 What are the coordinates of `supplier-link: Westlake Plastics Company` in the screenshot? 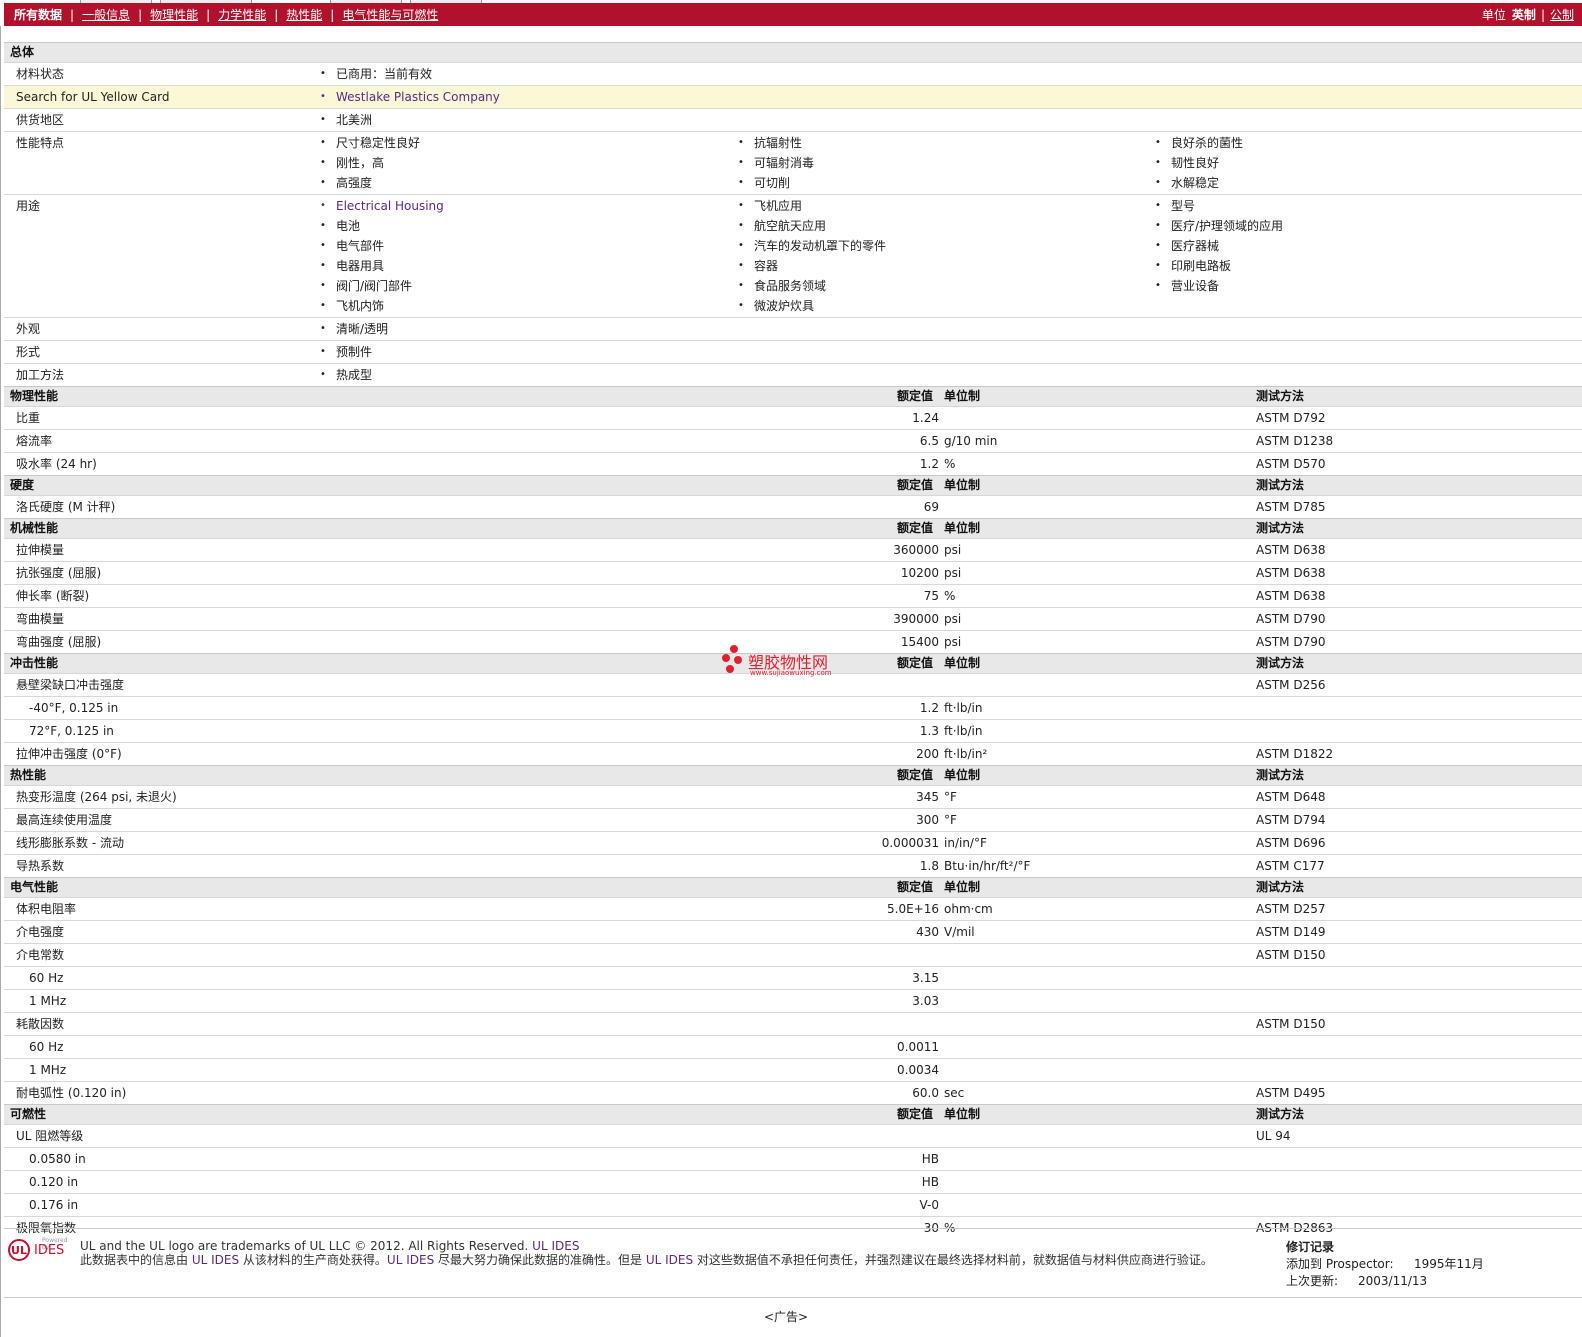 It's located at (410, 97).